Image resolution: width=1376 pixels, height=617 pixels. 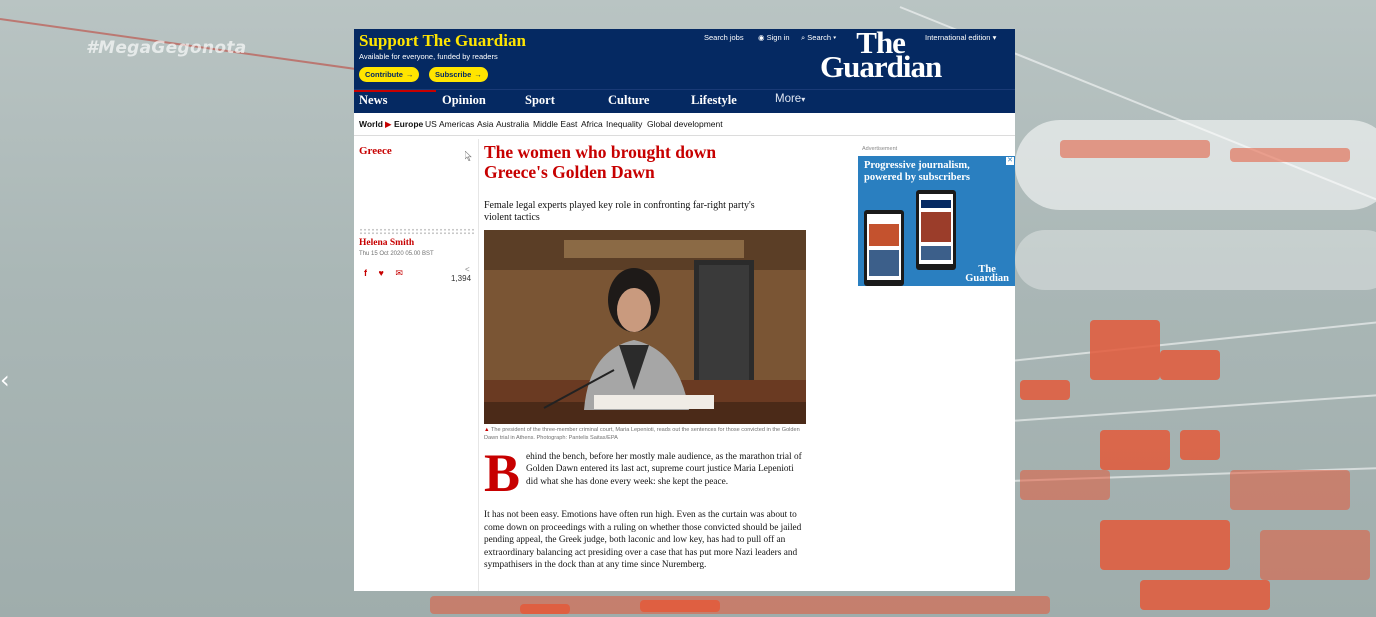 What do you see at coordinates (395, 91) in the screenshot?
I see `nav-active-indicator` at bounding box center [395, 91].